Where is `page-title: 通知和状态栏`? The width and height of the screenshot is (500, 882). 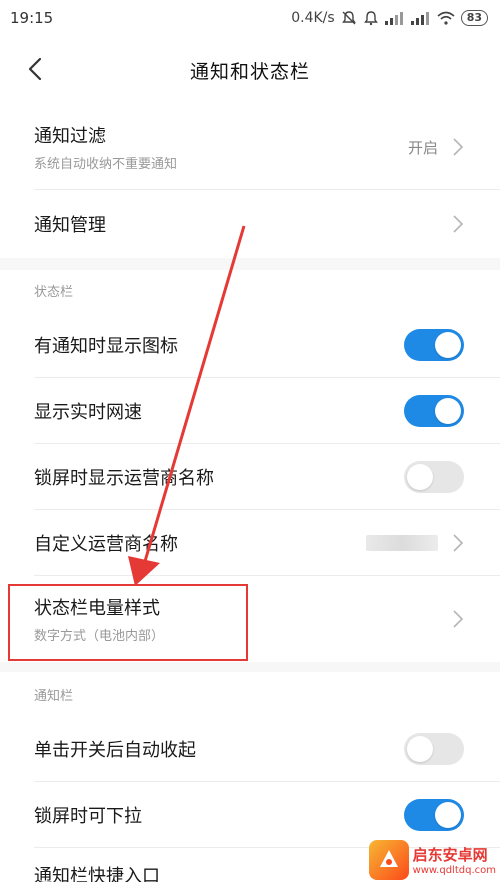 page-title: 通知和状态栏 is located at coordinates (249, 71).